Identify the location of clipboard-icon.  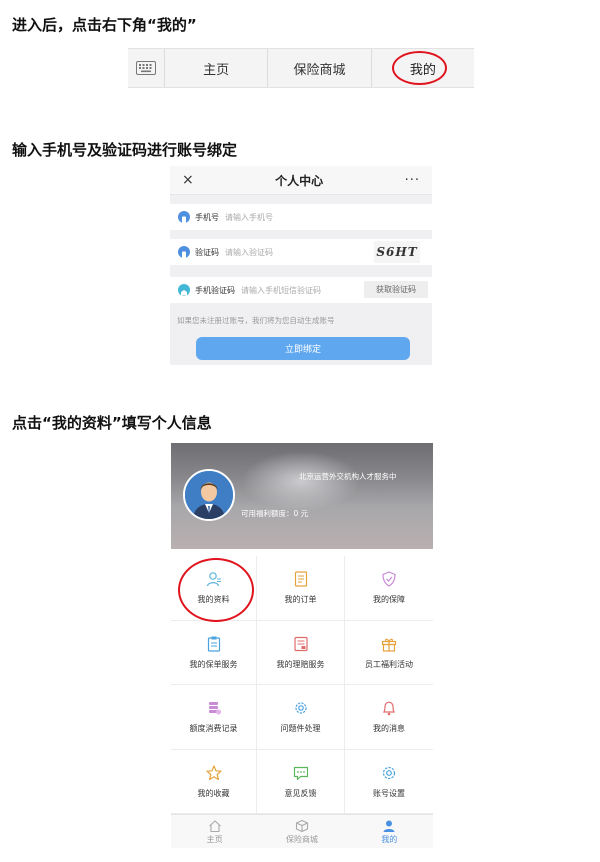
(213, 644).